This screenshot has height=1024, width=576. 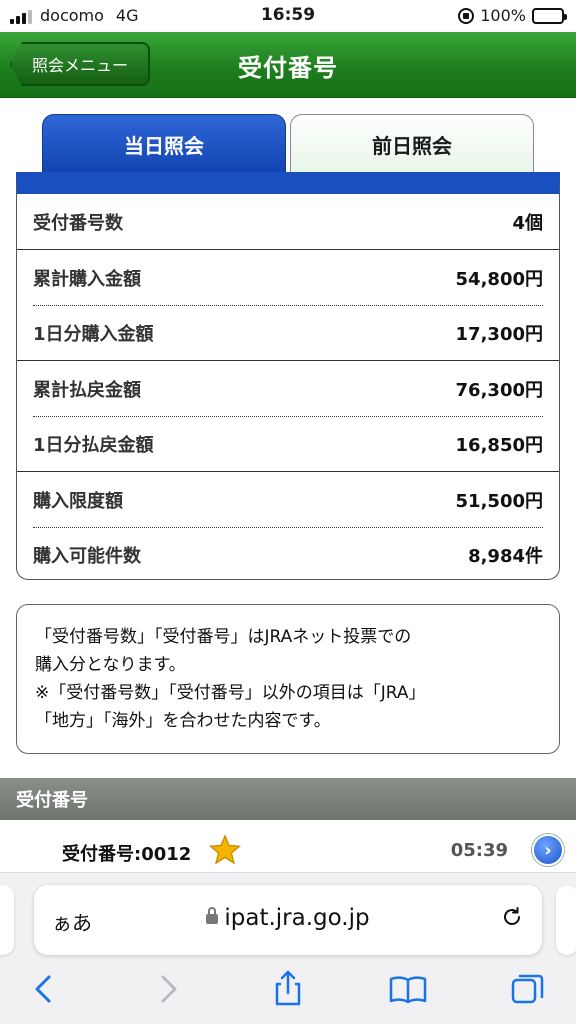 I want to click on share-icon, so click(x=288, y=989).